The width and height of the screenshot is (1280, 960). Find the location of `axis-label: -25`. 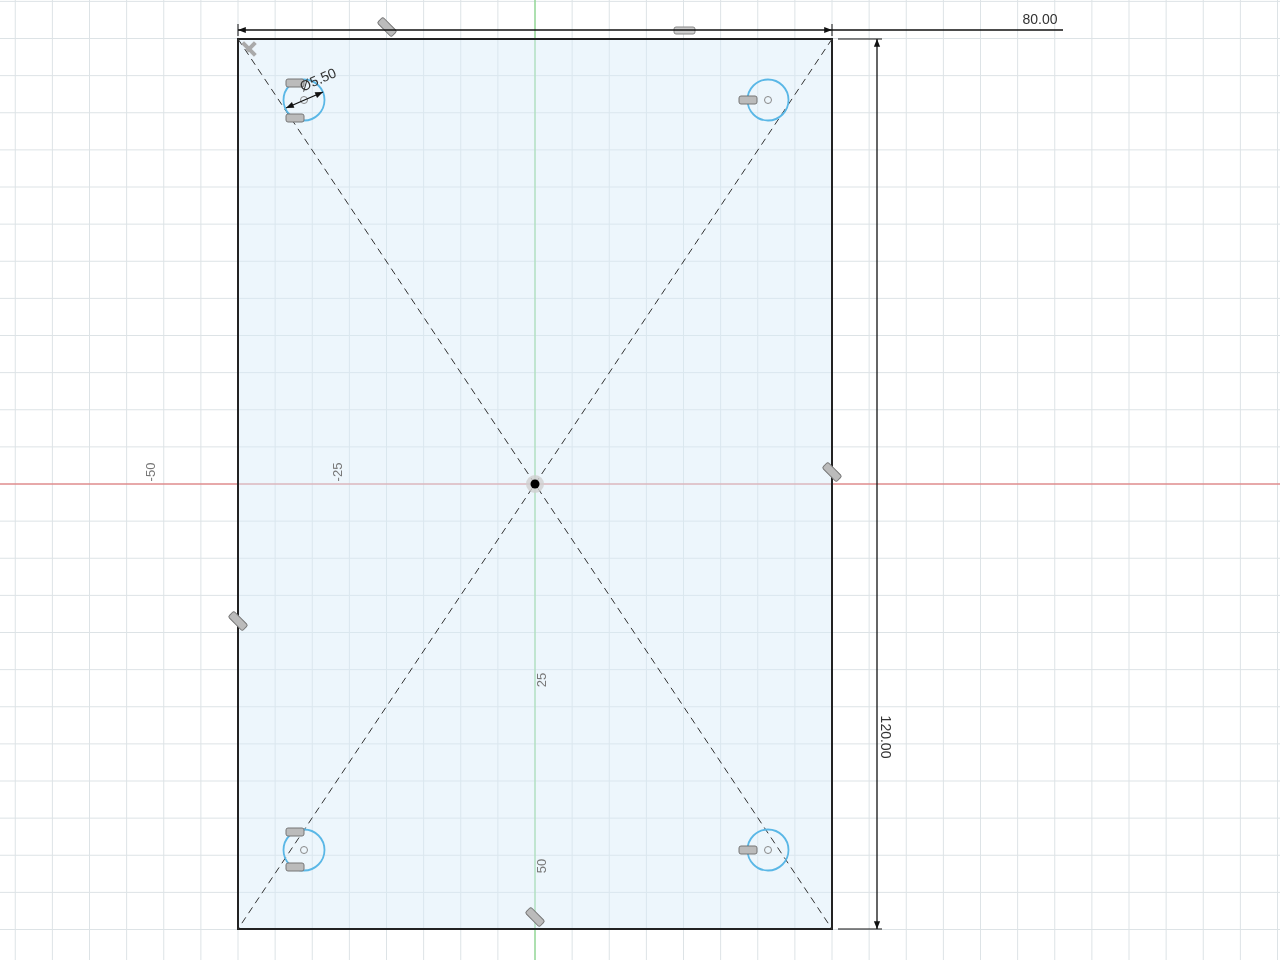

axis-label: -25 is located at coordinates (337, 472).